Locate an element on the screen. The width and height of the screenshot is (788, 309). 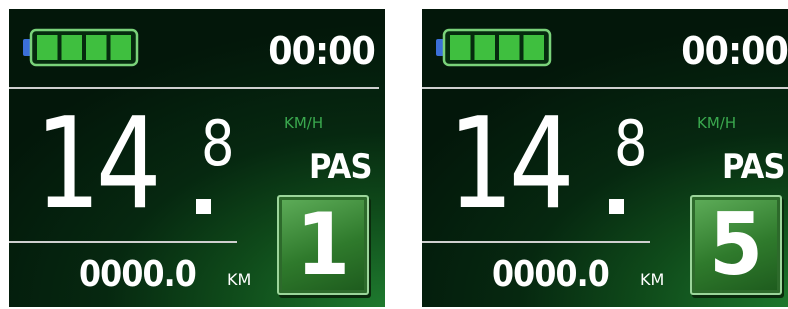
pas-level-value: 5 is located at coordinates (736, 245).